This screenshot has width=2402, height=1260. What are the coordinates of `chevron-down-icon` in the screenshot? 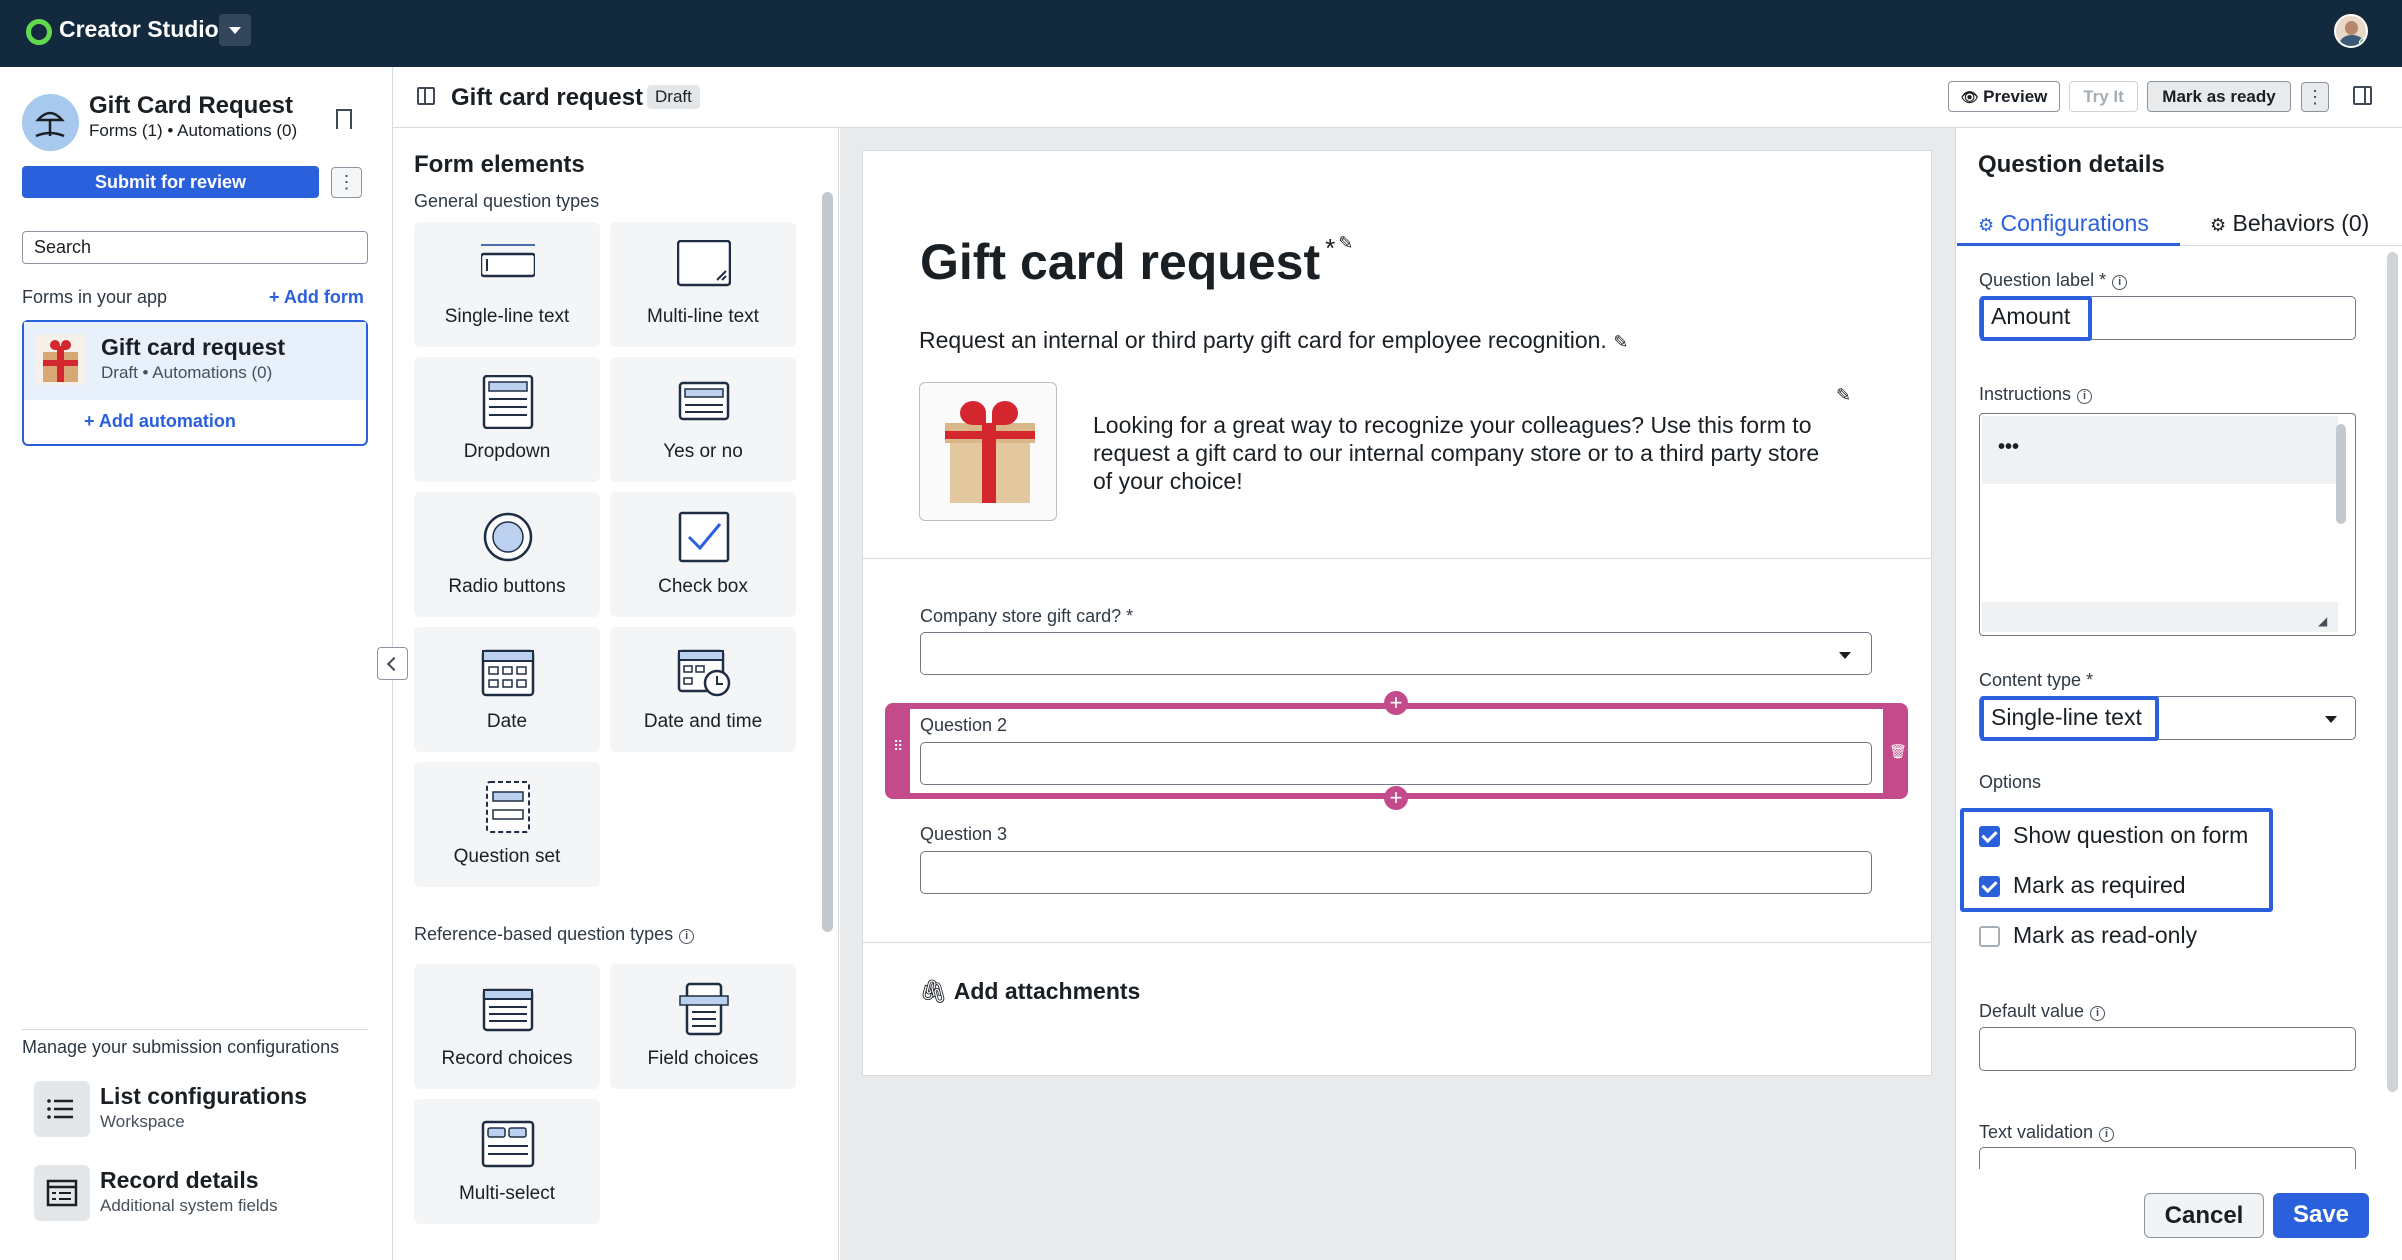 It's located at (2331, 719).